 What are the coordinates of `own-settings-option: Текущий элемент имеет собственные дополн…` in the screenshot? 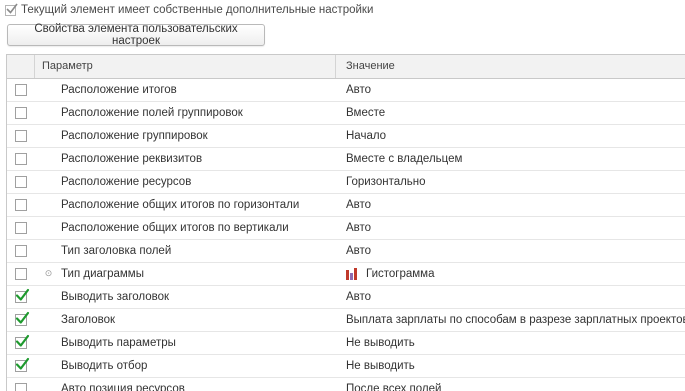 It's located at (189, 10).